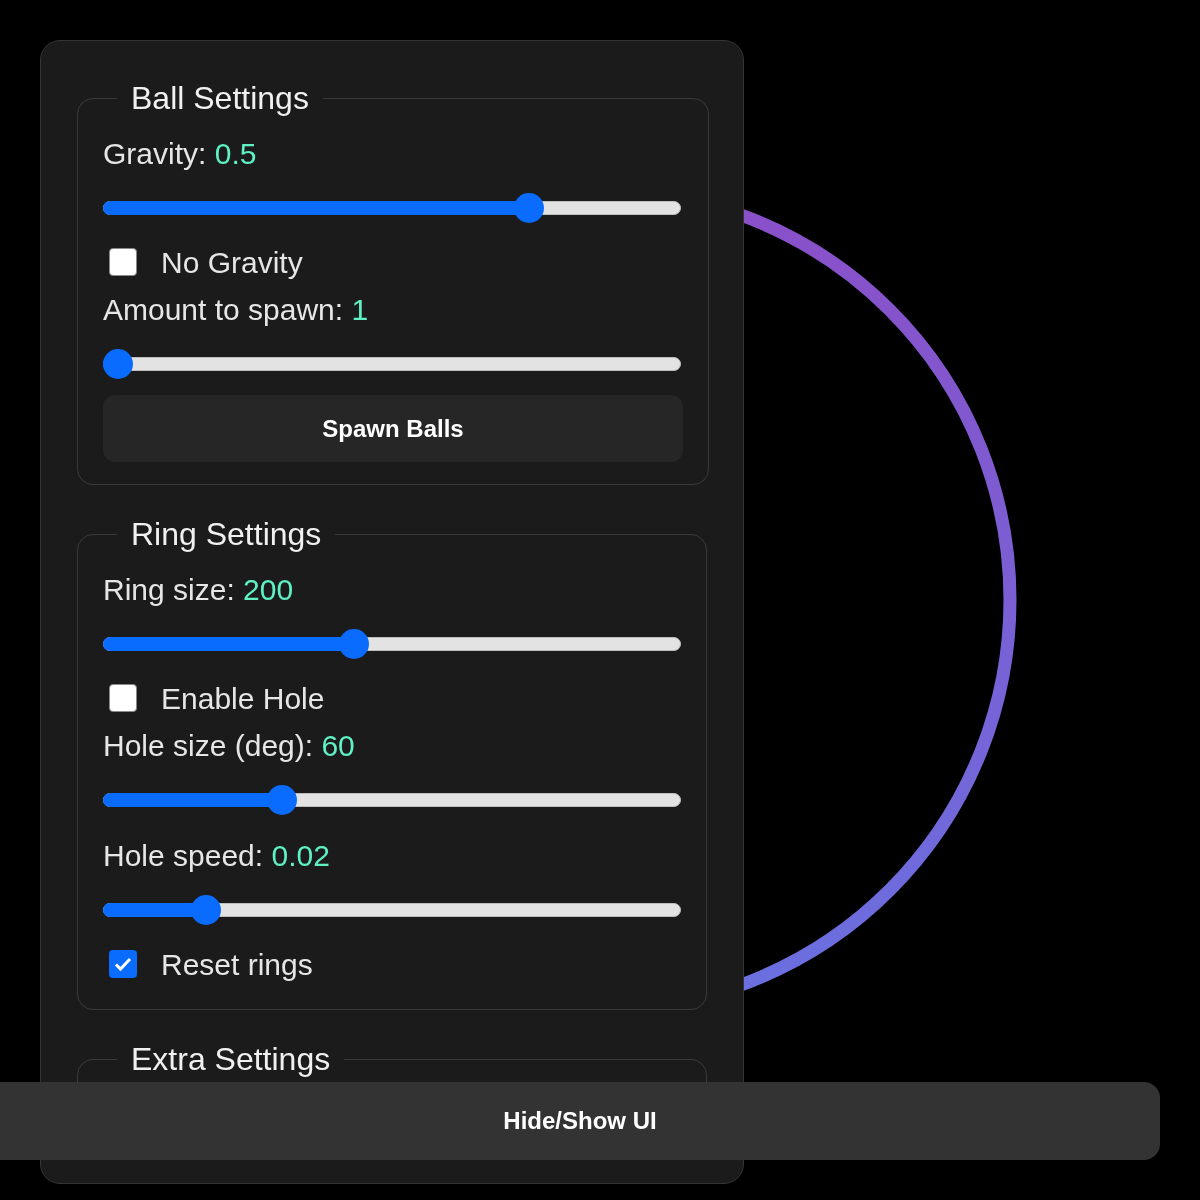 The image size is (1200, 1200). I want to click on group-legend: Ball Settings, so click(220, 98).